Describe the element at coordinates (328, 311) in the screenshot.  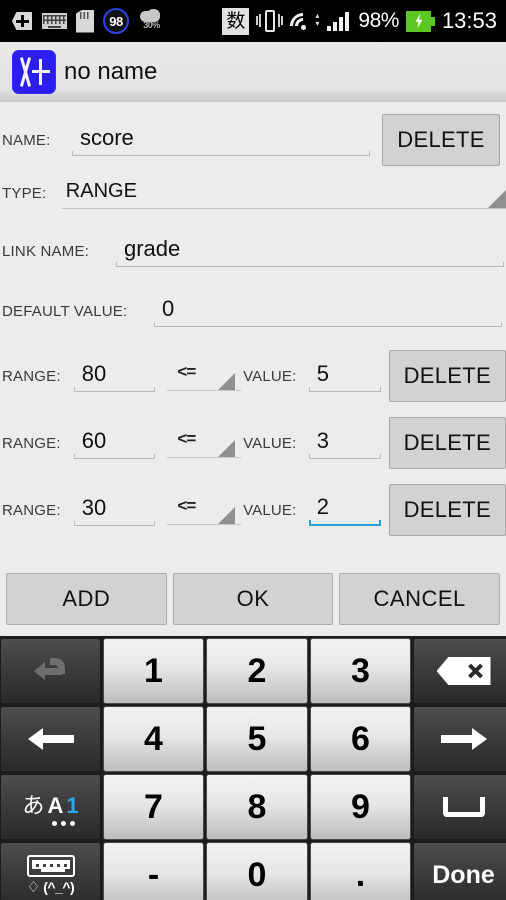
I see `default-value-input: 0` at that location.